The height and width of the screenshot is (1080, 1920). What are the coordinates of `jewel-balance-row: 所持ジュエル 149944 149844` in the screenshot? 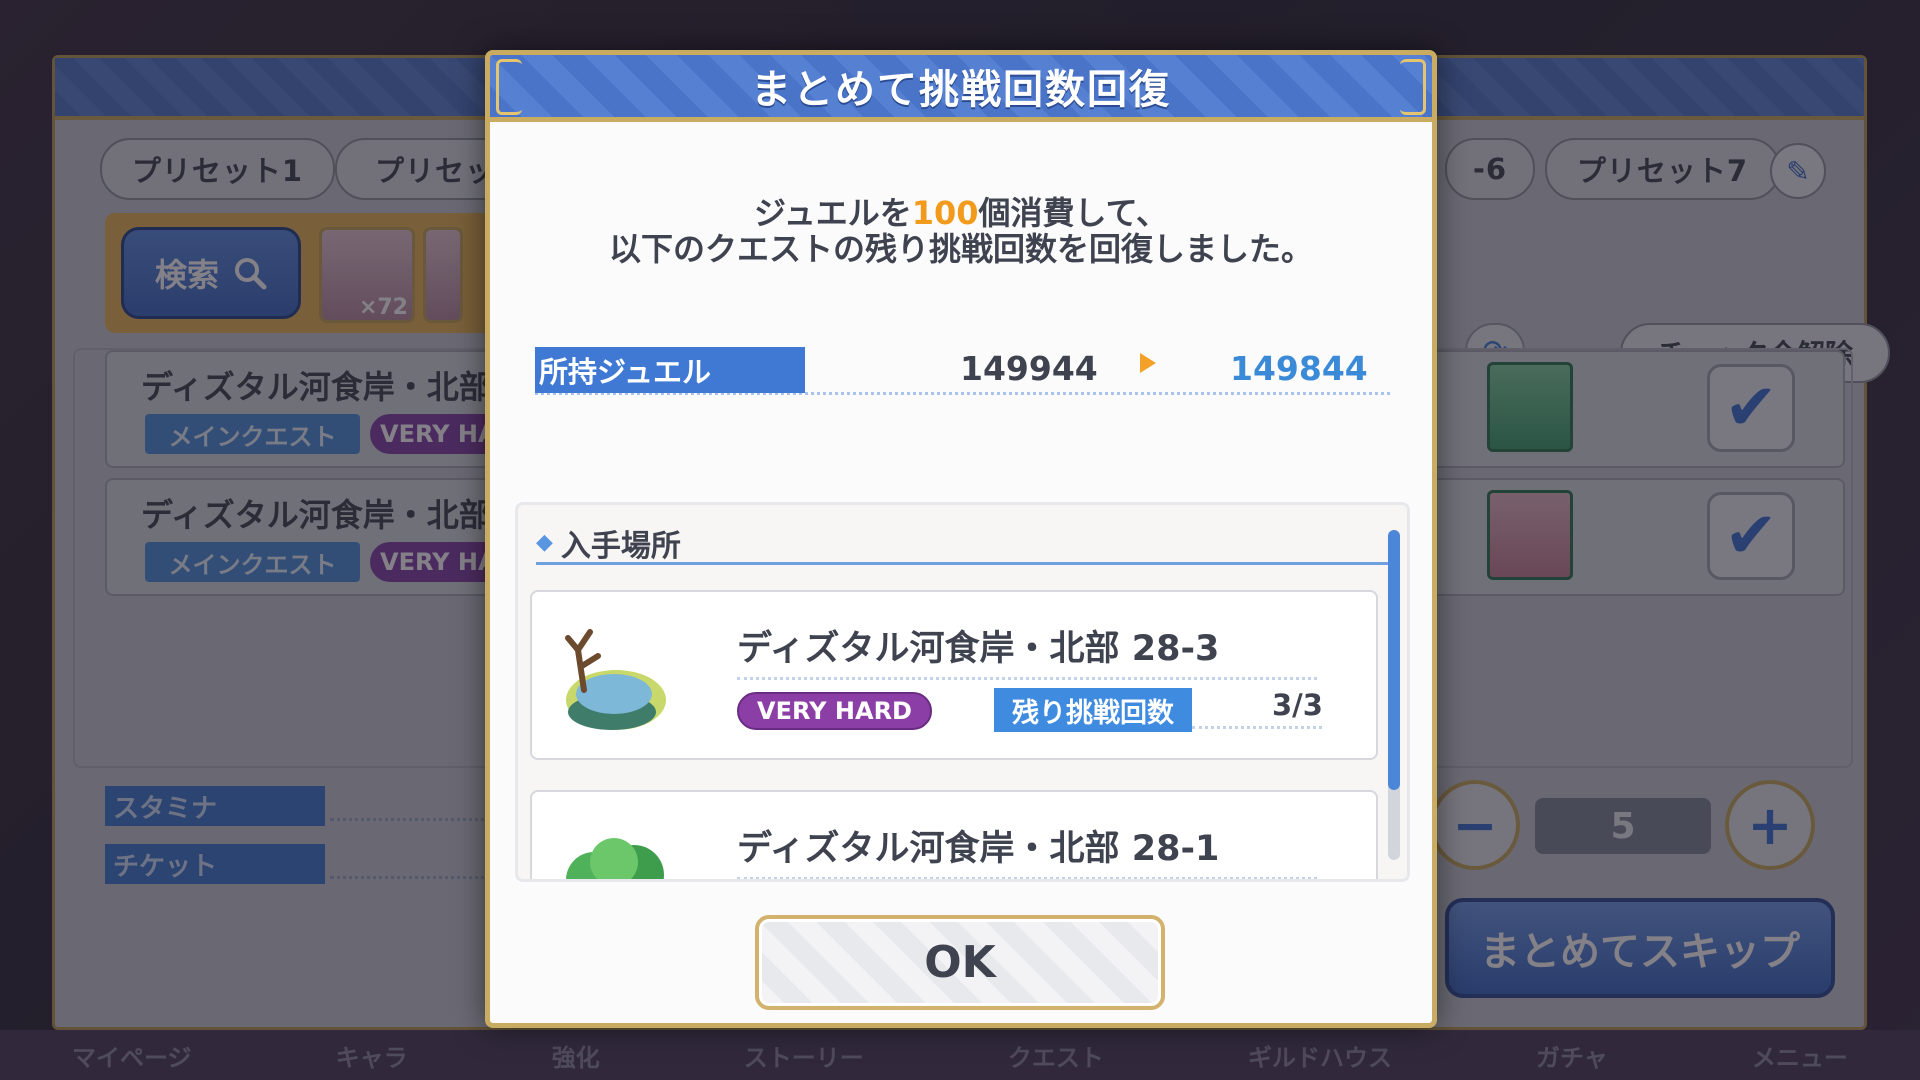 It's located at (962, 371).